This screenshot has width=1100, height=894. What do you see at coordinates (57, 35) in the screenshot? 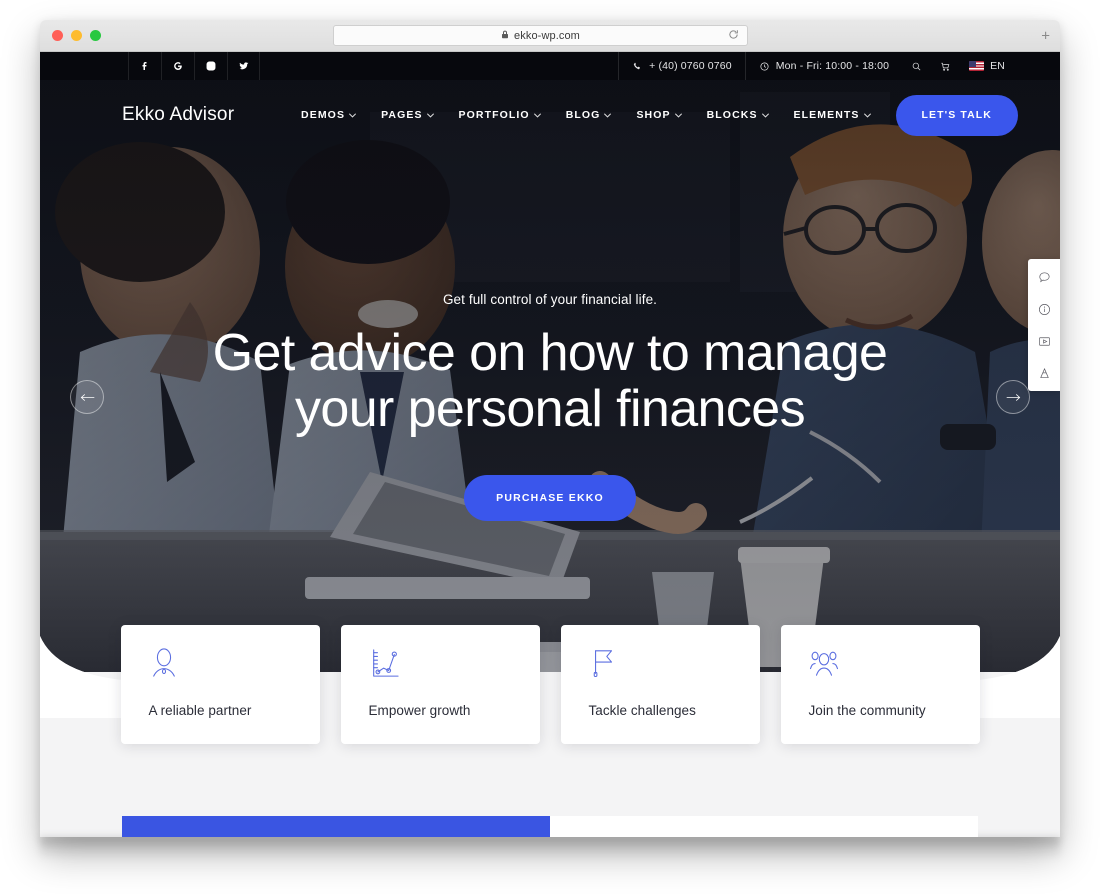
I see `close-window-button` at bounding box center [57, 35].